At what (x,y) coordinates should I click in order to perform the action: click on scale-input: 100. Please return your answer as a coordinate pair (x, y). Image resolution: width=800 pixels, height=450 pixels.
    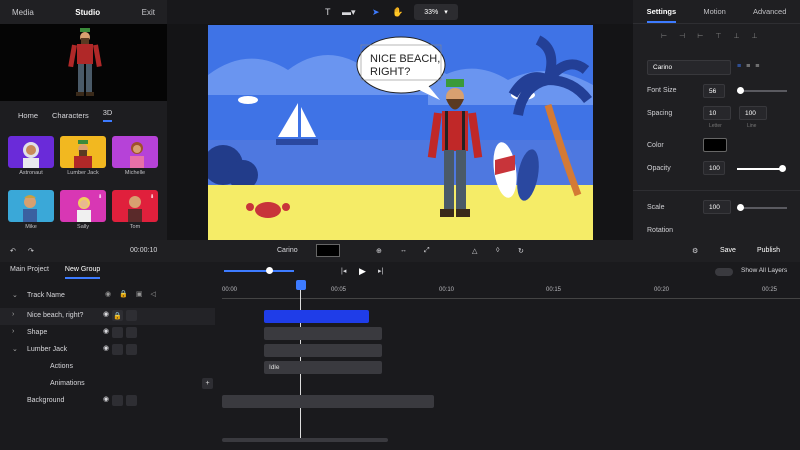
    Looking at the image, I should click on (717, 207).